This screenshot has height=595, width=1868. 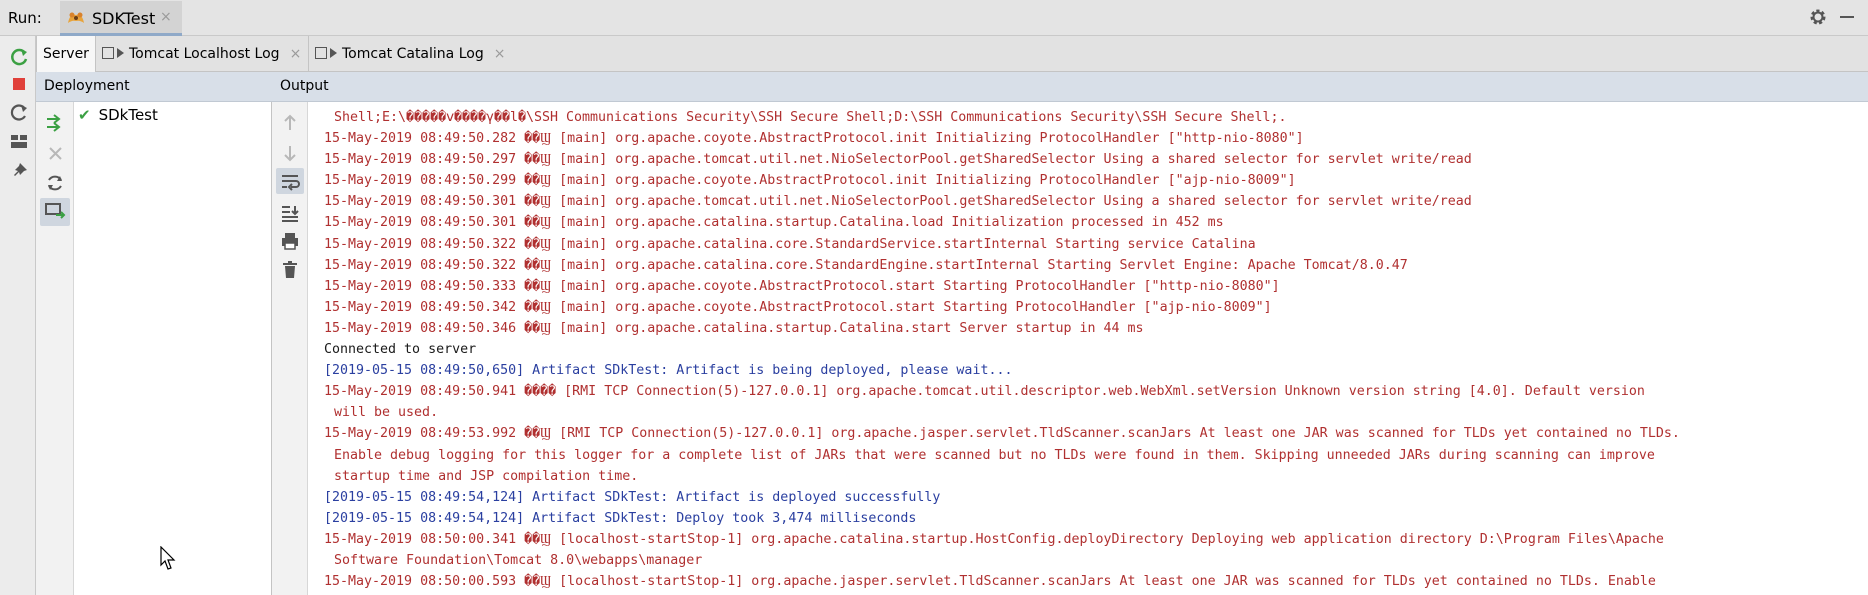 What do you see at coordinates (18, 315) in the screenshot?
I see `run-toolbar` at bounding box center [18, 315].